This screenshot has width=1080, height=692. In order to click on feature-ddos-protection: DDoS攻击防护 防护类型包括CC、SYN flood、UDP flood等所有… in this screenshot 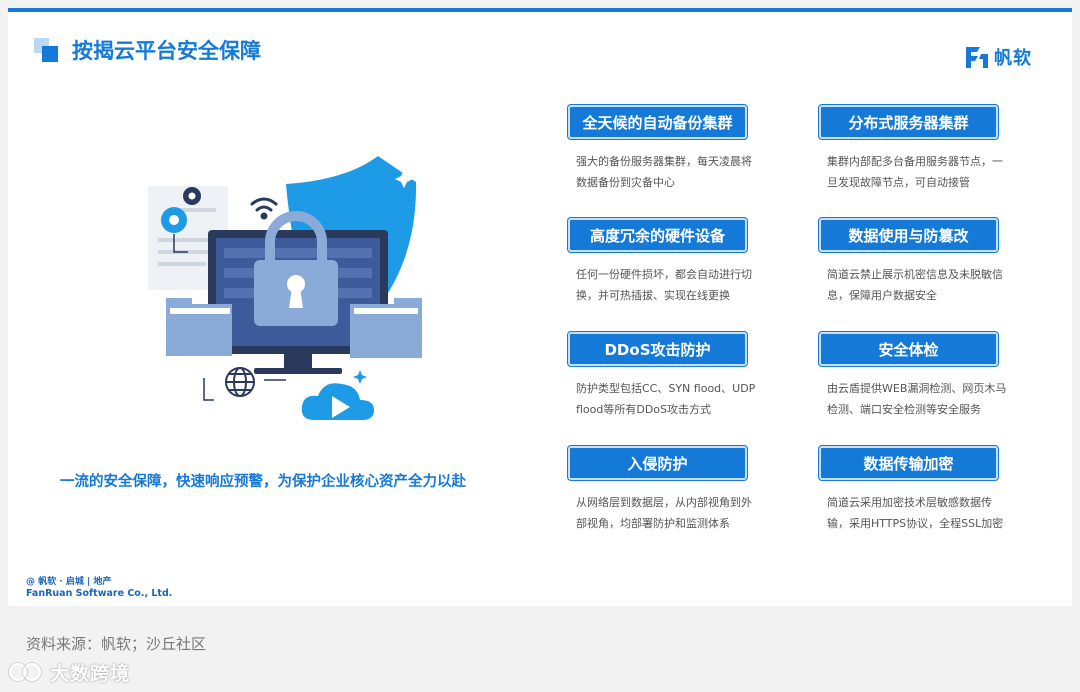, I will do `click(668, 376)`.